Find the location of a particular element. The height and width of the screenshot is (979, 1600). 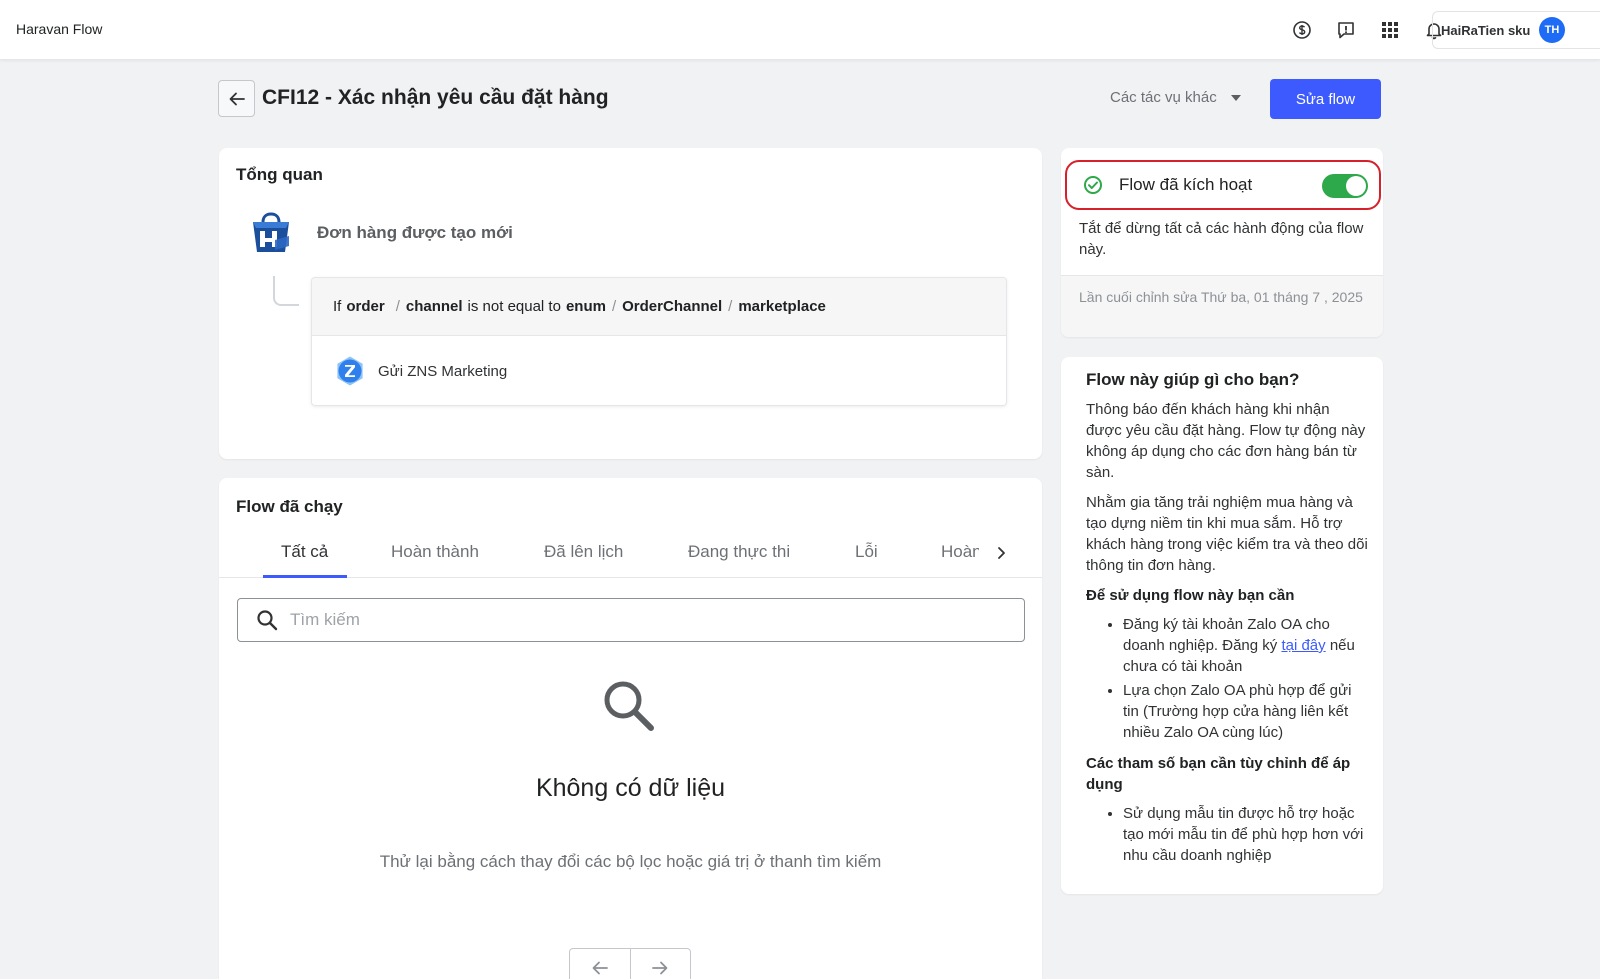

billing-icon is located at coordinates (1302, 30).